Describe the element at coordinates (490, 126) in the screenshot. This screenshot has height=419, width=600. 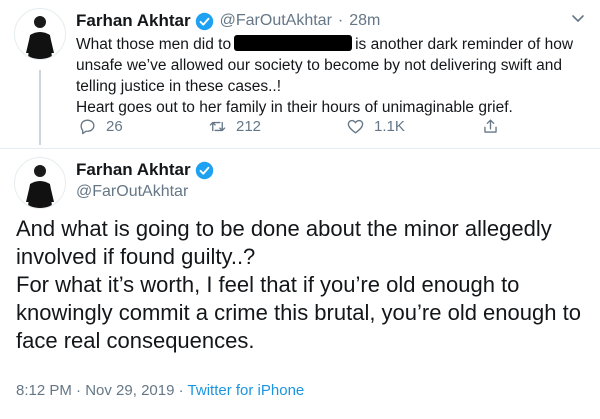
I see `share-icon` at that location.